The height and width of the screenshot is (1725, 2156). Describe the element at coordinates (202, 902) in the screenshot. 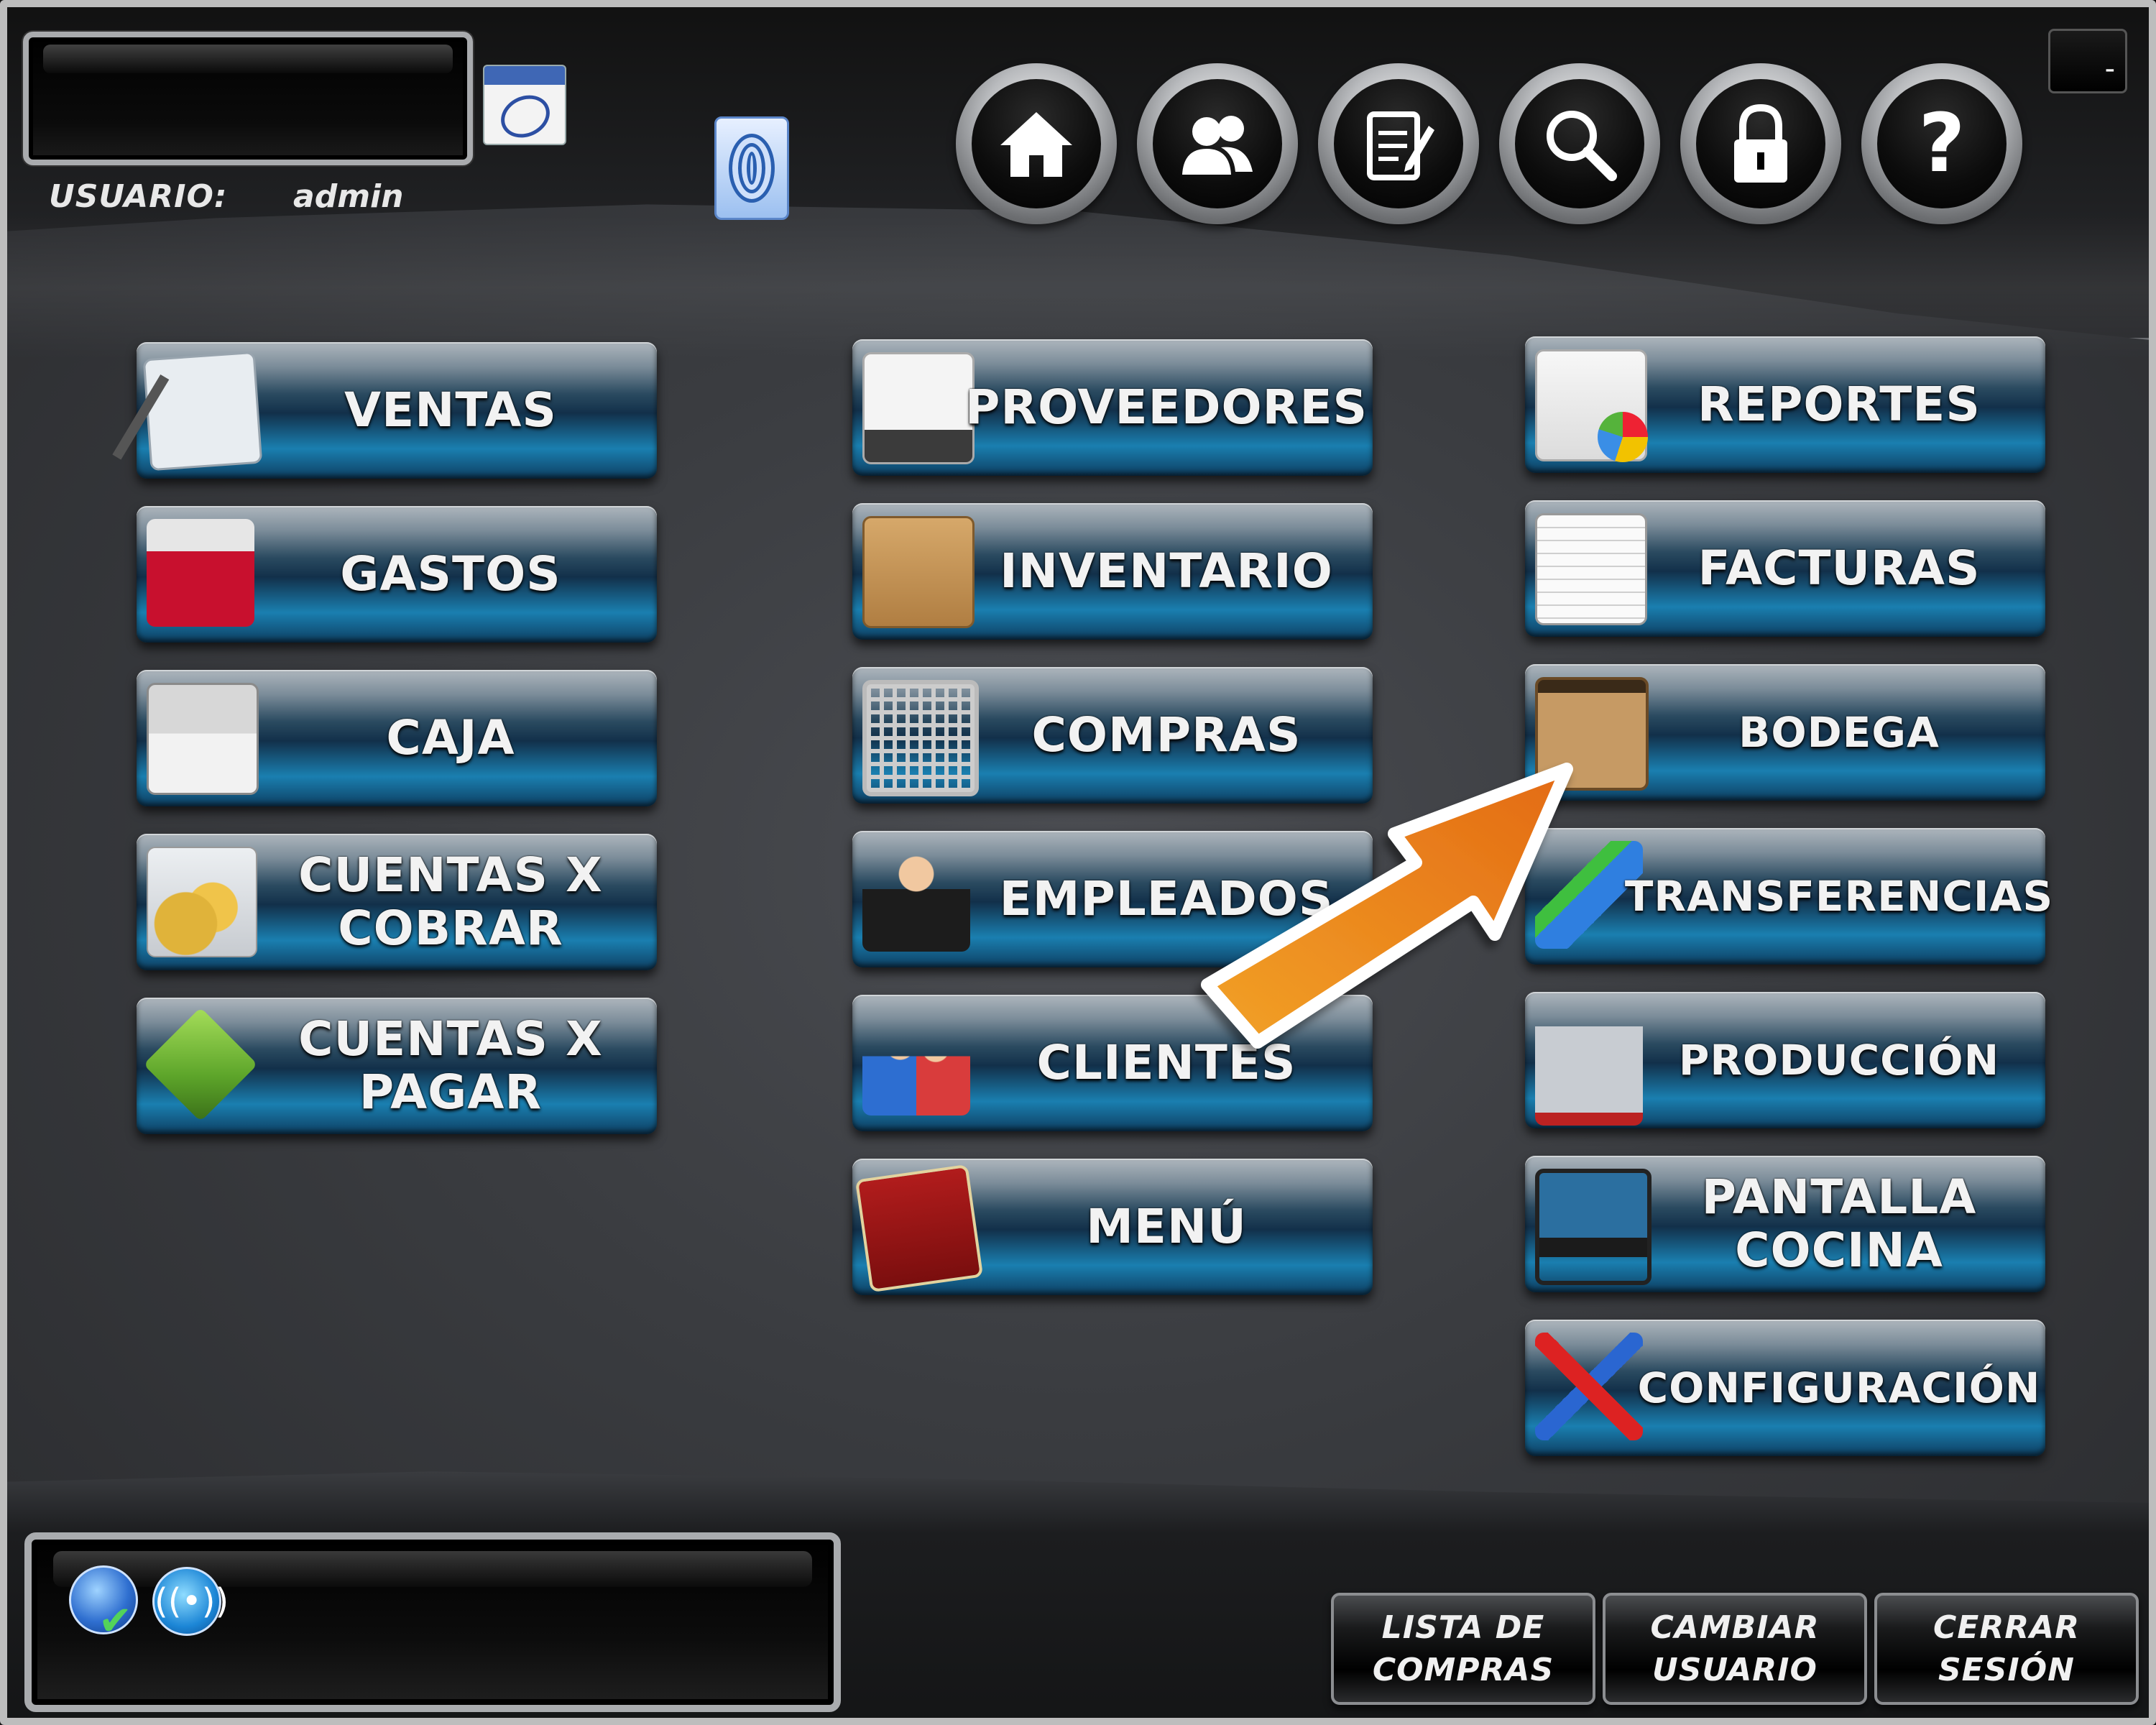

I see `coins-notes-icon` at that location.